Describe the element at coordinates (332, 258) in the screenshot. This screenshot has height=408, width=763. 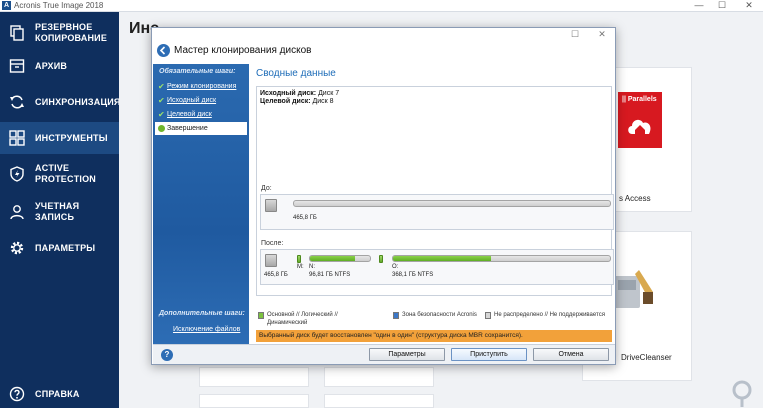
I see `partition-fill-n` at that location.